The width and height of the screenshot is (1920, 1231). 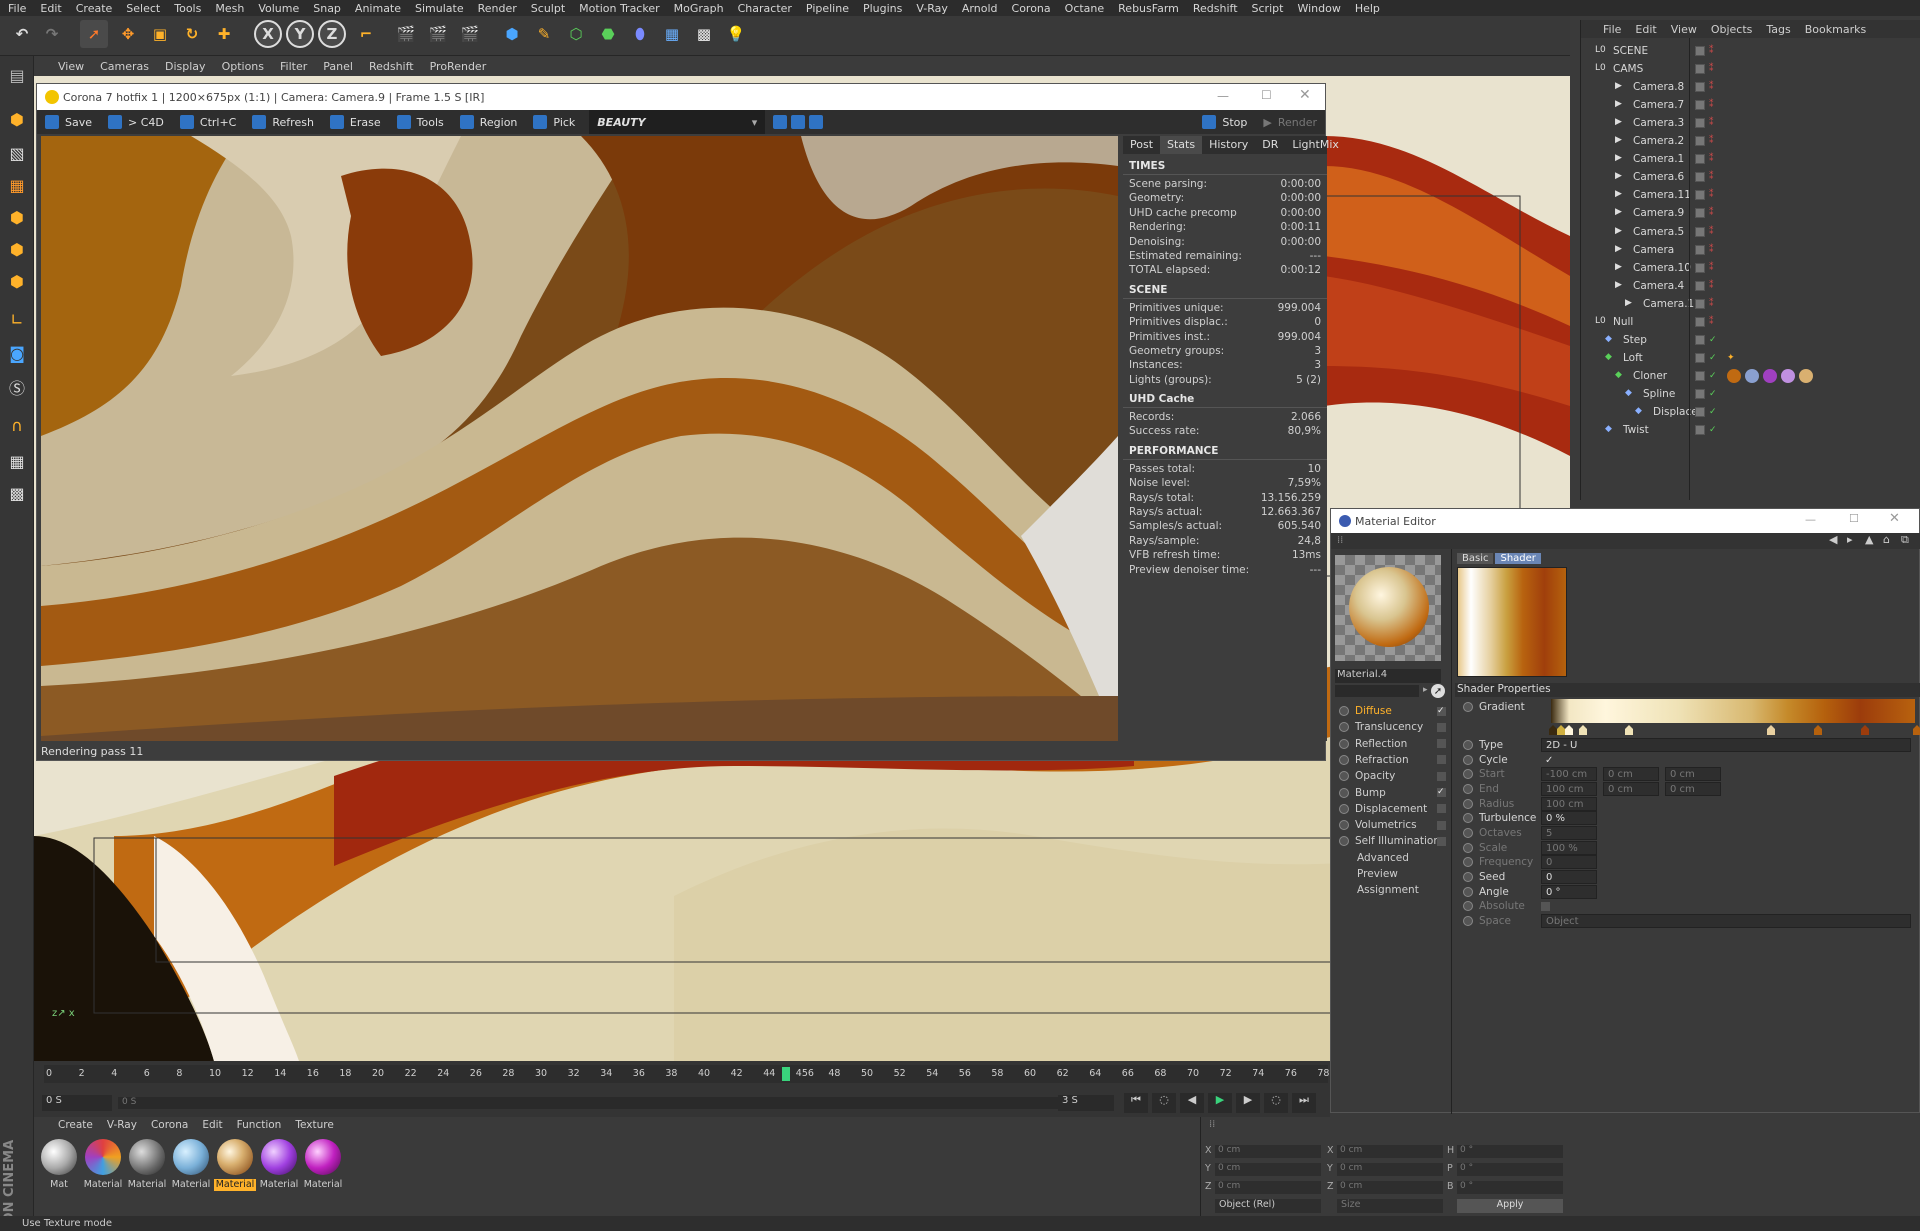 What do you see at coordinates (1750, 412) in the screenshot?
I see `object-row: ◆ Displacer ✓` at bounding box center [1750, 412].